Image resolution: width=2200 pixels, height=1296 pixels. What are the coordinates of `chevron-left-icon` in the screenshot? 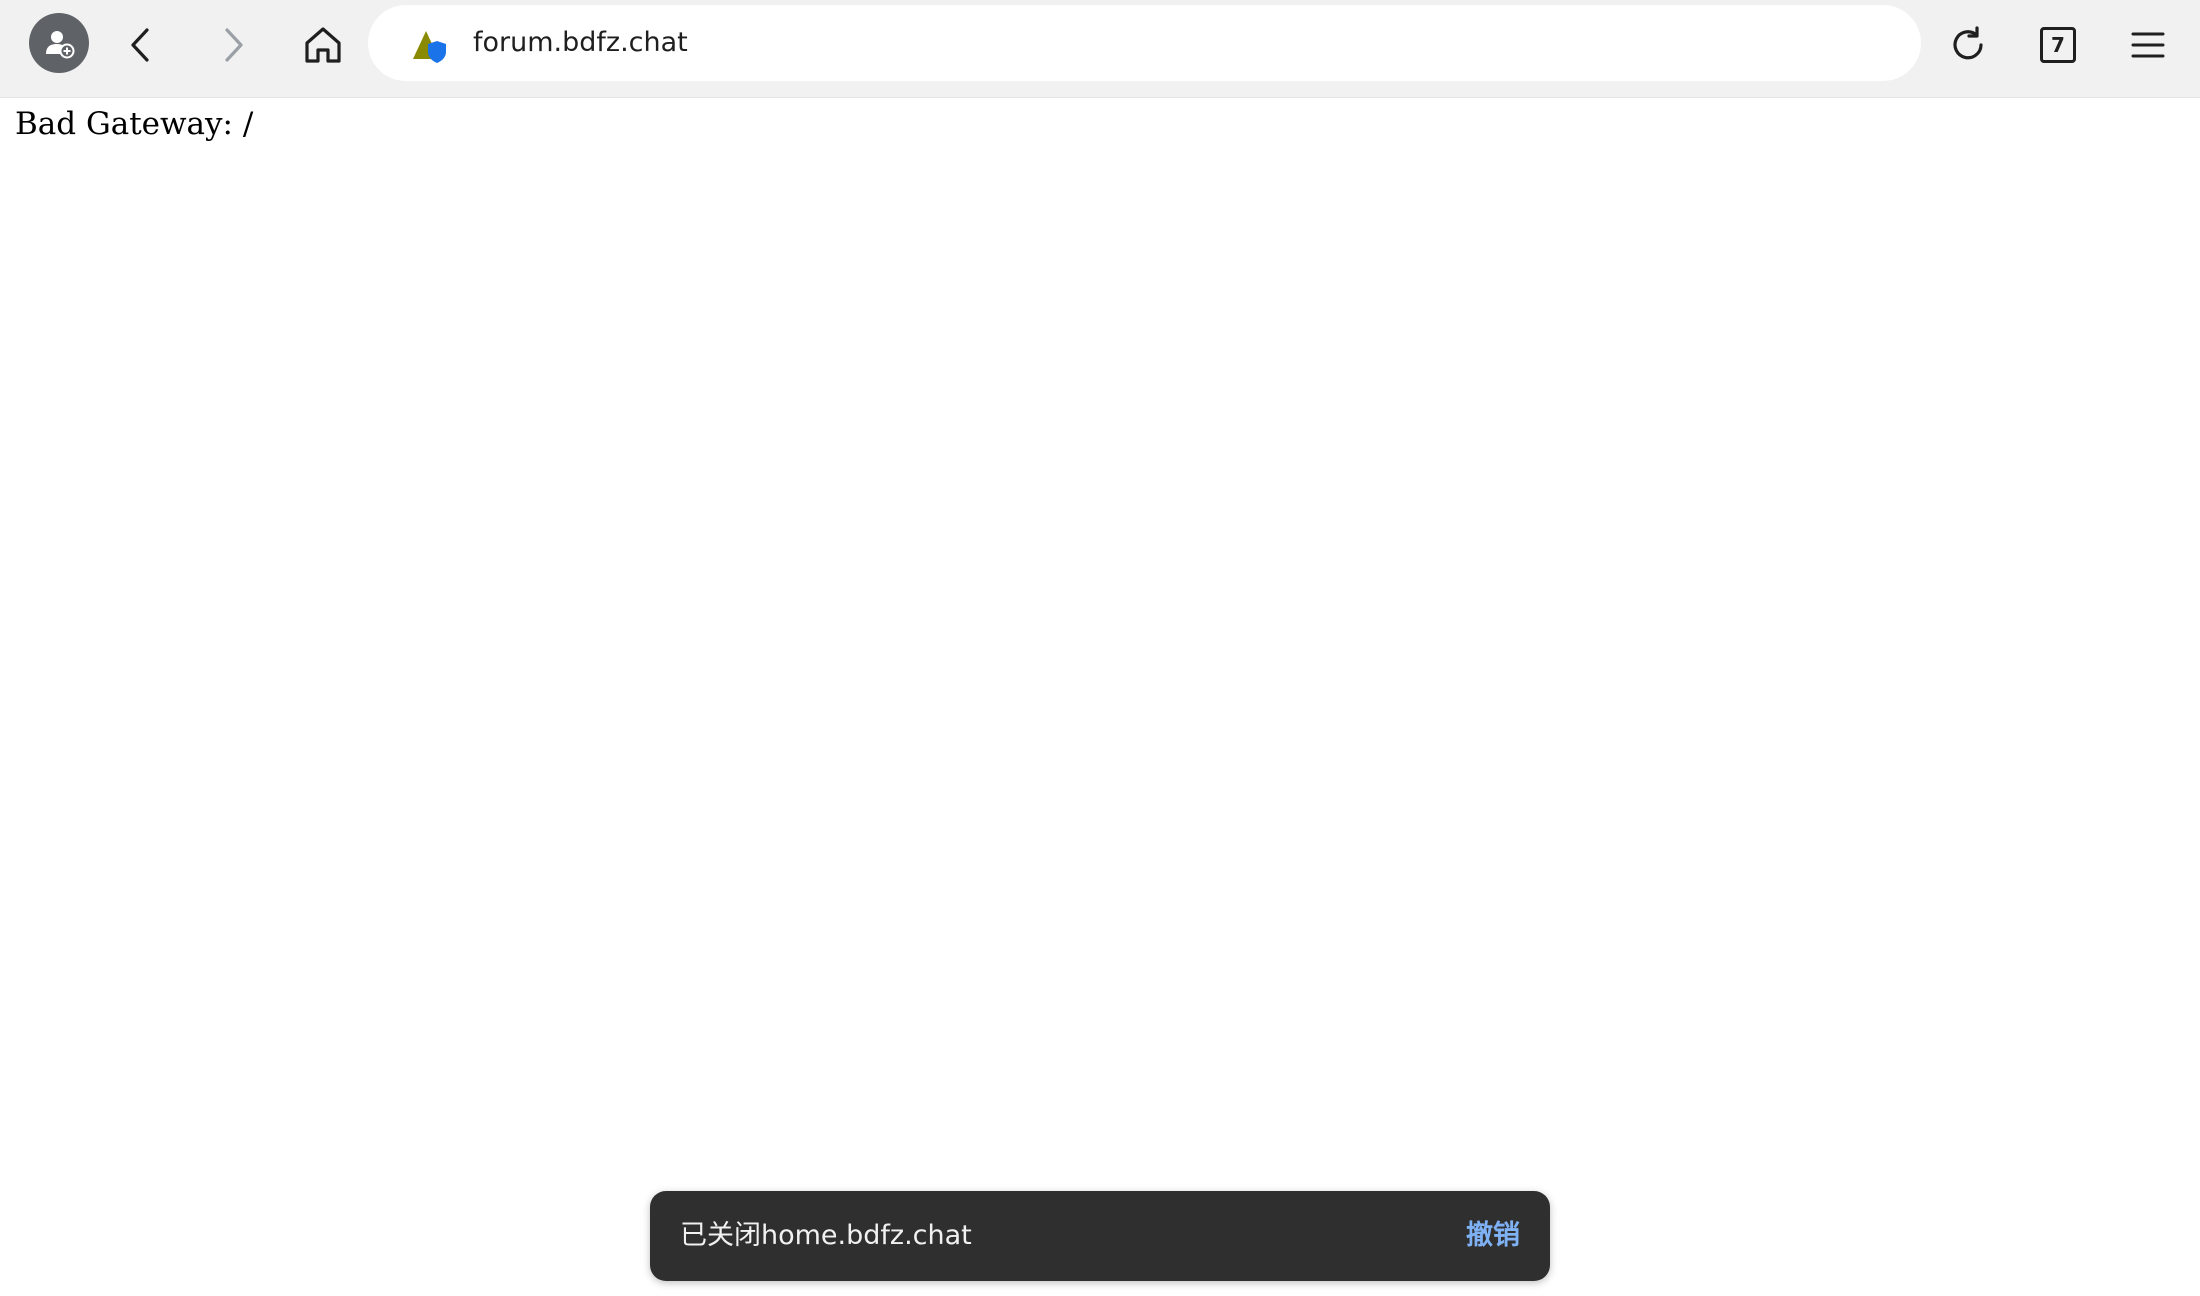 It's located at (140, 45).